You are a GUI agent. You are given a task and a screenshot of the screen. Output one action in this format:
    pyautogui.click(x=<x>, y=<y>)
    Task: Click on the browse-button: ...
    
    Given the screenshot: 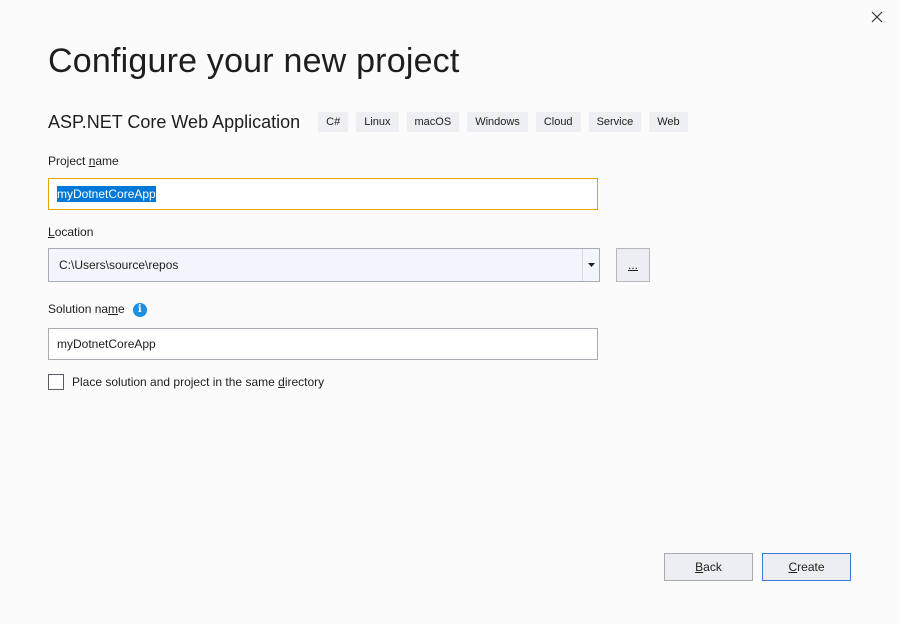 What is the action you would take?
    pyautogui.click(x=633, y=265)
    